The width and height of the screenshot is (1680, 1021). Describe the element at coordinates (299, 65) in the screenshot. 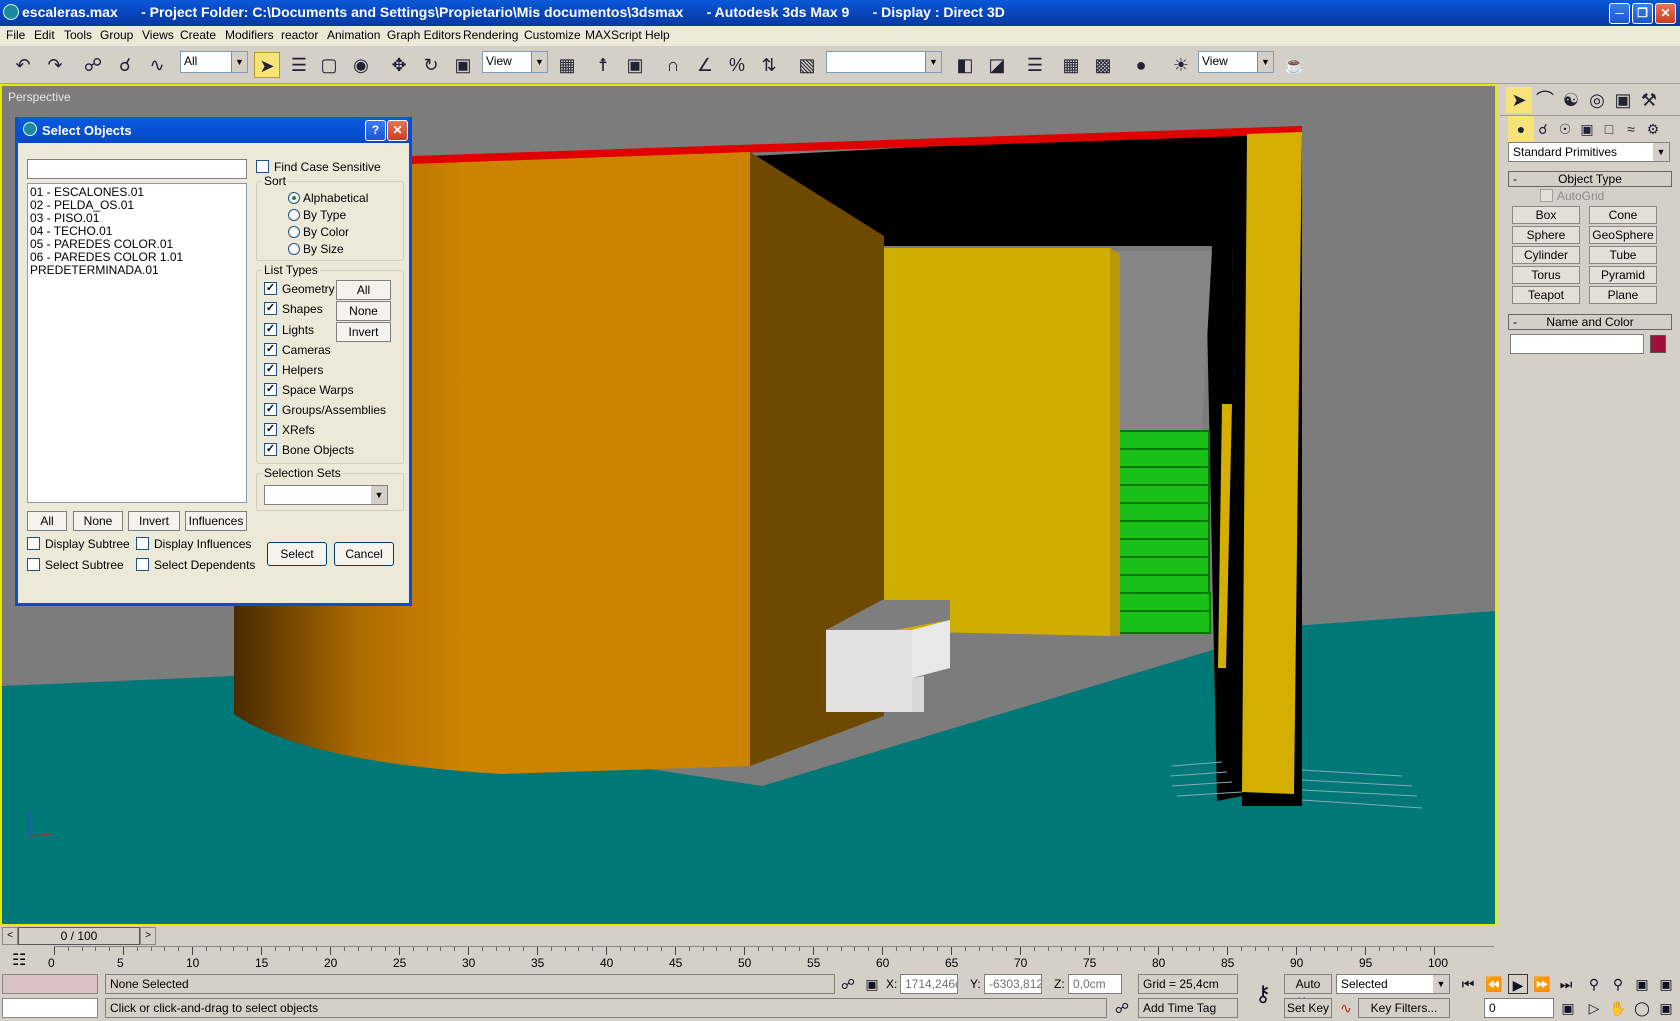

I see `select-by-name-icon: ☰` at that location.